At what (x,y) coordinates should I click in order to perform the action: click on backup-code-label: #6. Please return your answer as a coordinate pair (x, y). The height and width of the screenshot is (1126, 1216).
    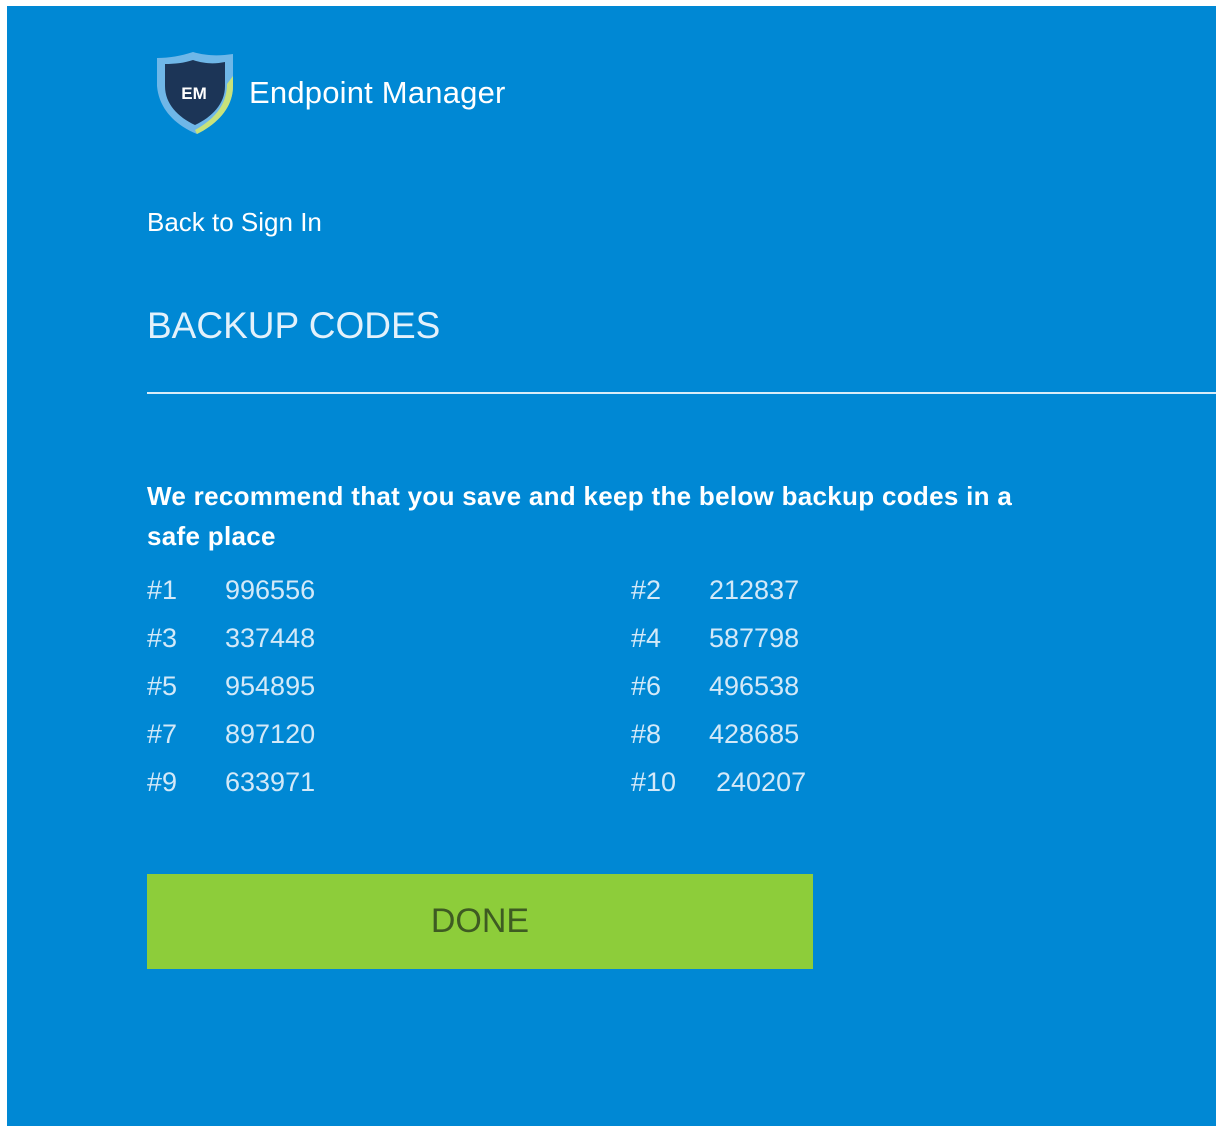
    Looking at the image, I should click on (646, 686).